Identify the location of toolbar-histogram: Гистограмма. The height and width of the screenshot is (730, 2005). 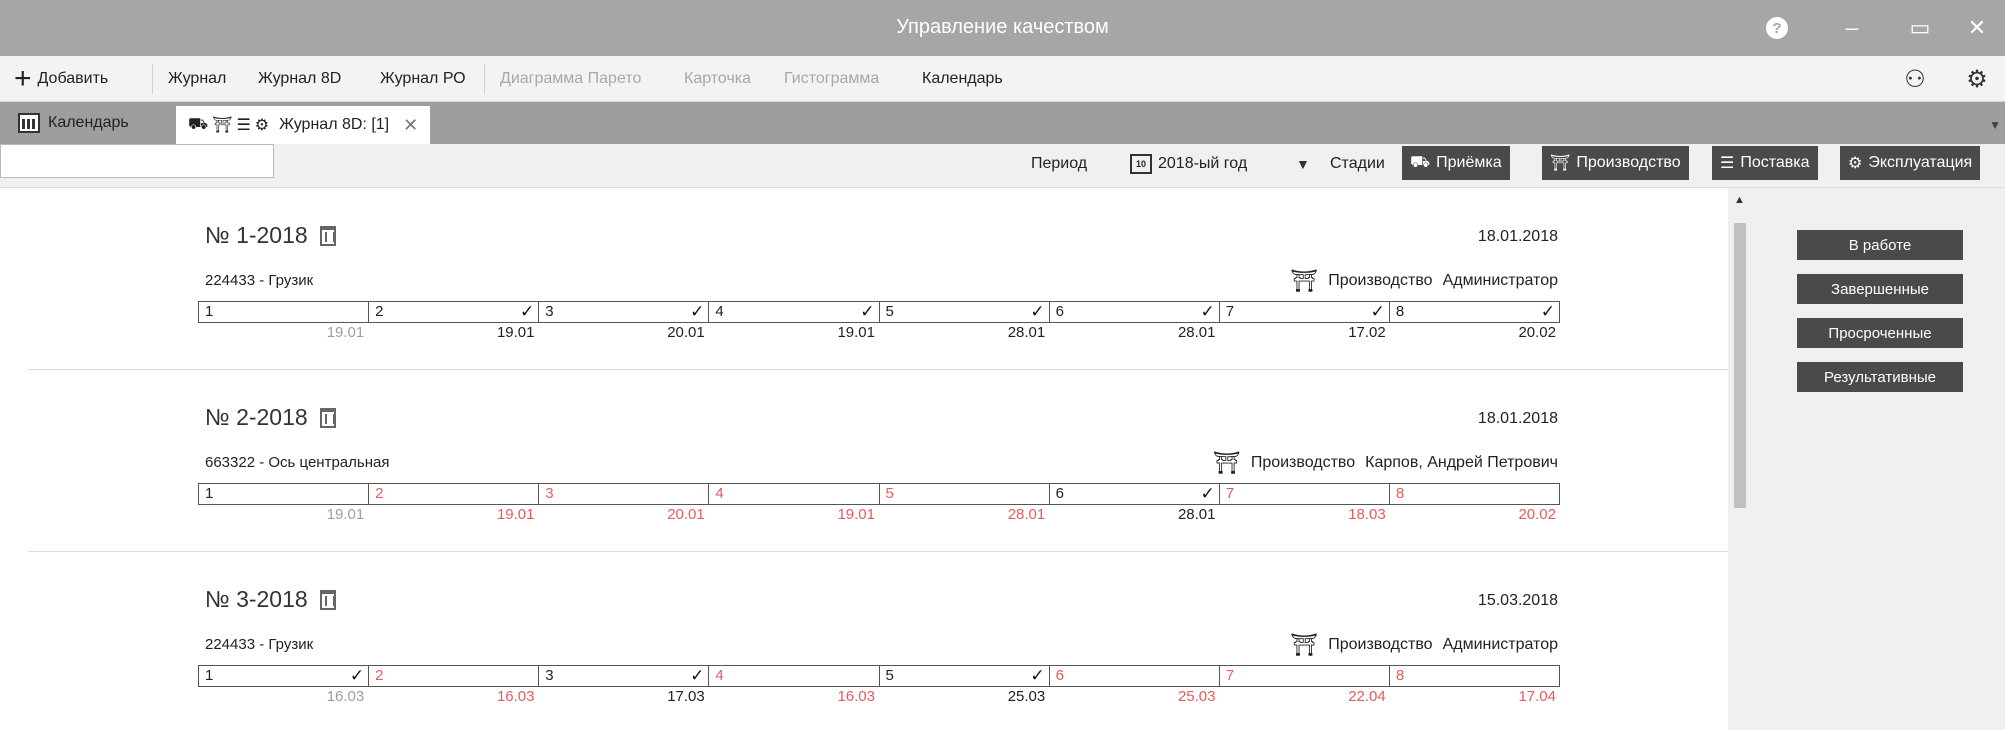
(831, 79).